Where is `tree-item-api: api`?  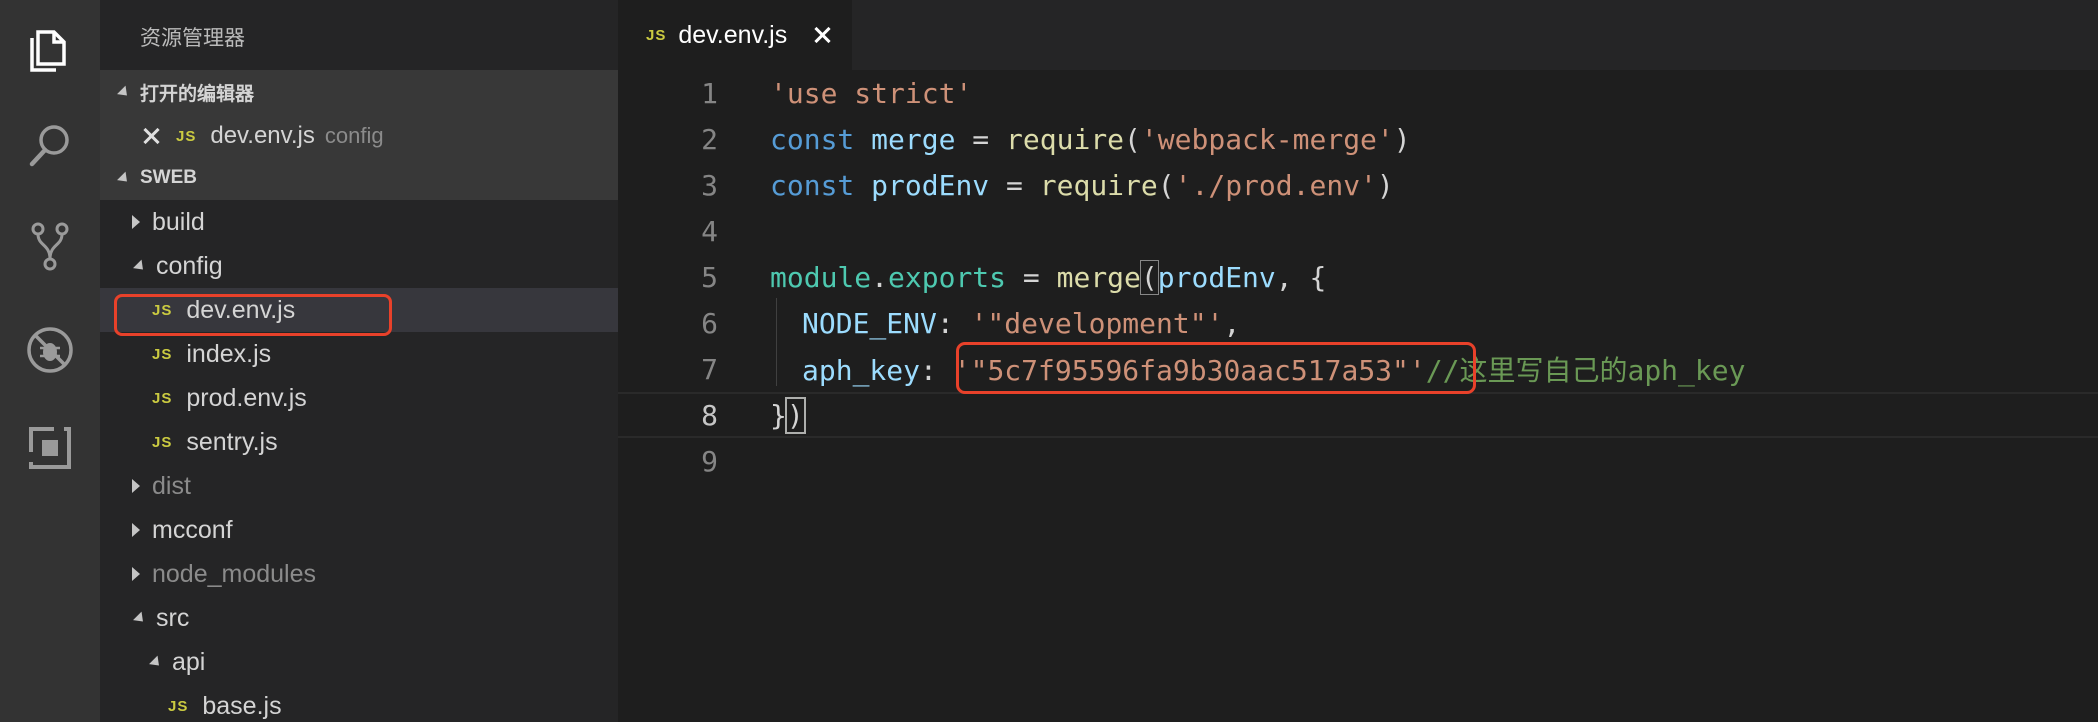 tree-item-api: api is located at coordinates (359, 662).